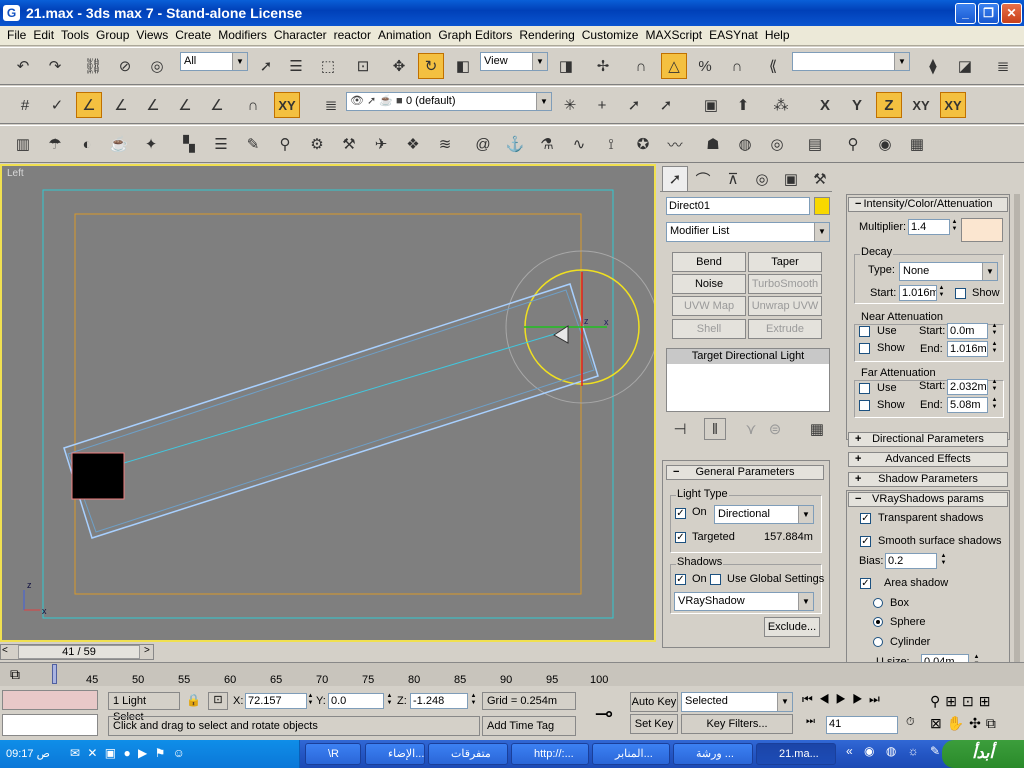  What do you see at coordinates (109, 35) in the screenshot?
I see `menu-group: Group` at bounding box center [109, 35].